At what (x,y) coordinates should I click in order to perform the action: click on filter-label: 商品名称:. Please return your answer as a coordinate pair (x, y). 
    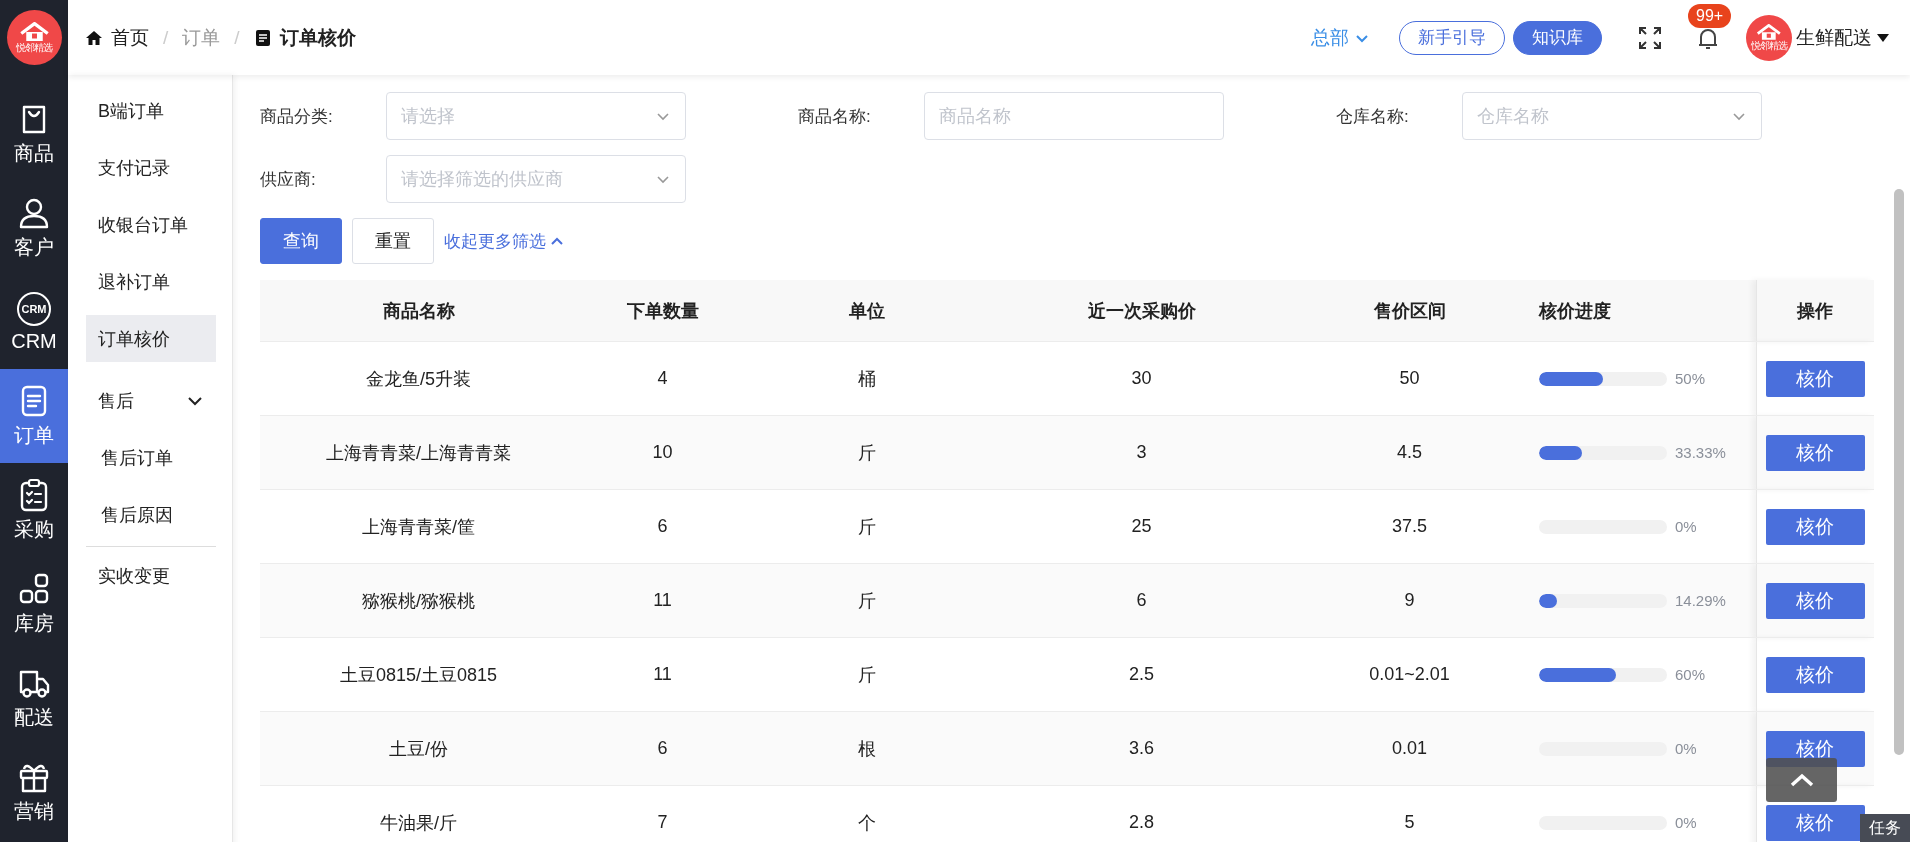
    Looking at the image, I should click on (835, 116).